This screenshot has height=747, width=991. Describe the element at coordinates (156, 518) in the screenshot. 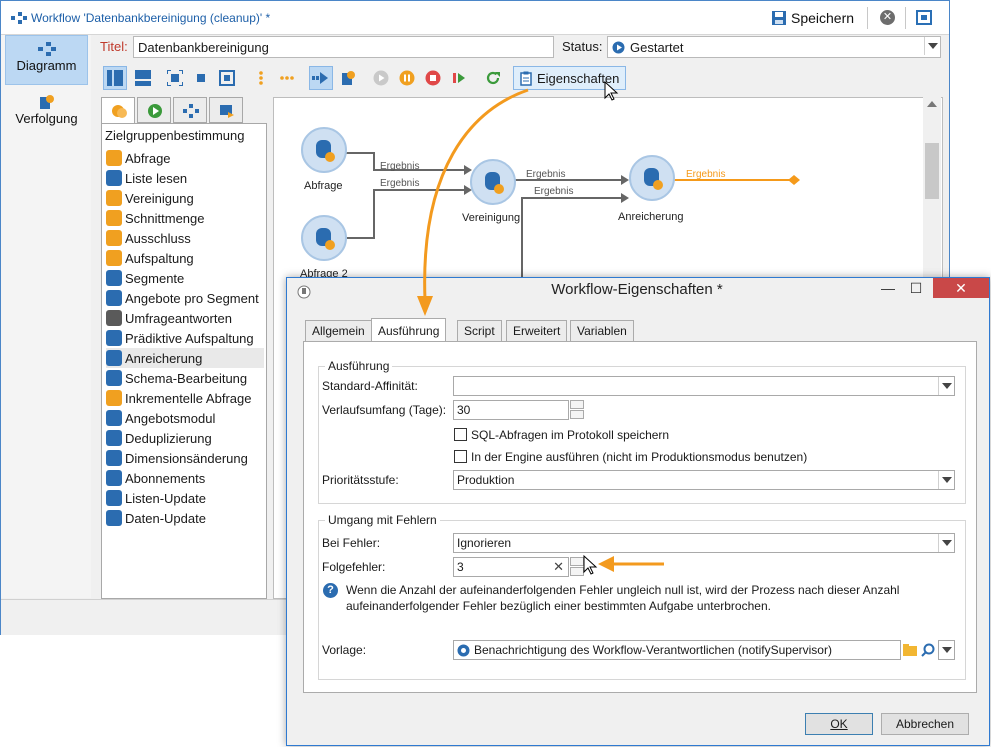

I see `palette-item: Daten-Update` at that location.